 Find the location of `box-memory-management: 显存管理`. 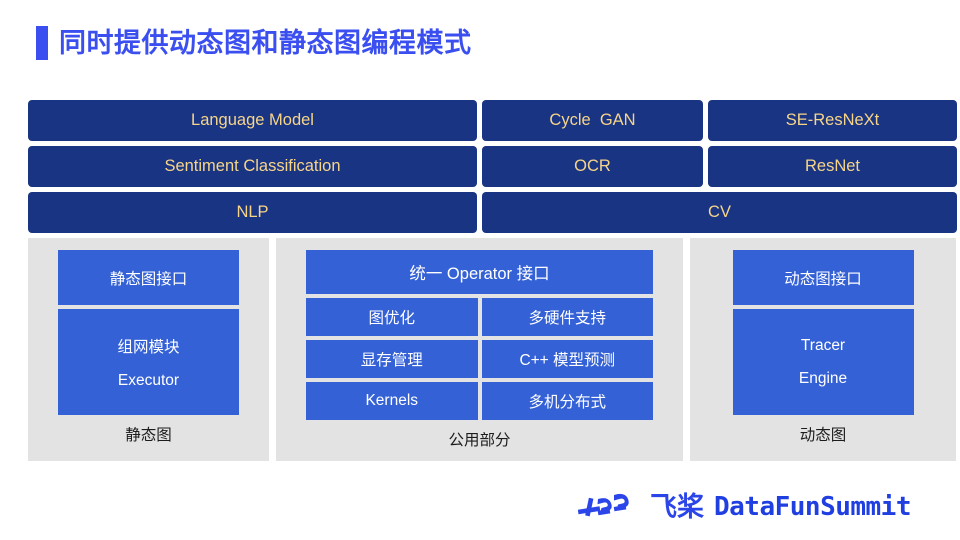

box-memory-management: 显存管理 is located at coordinates (392, 359).